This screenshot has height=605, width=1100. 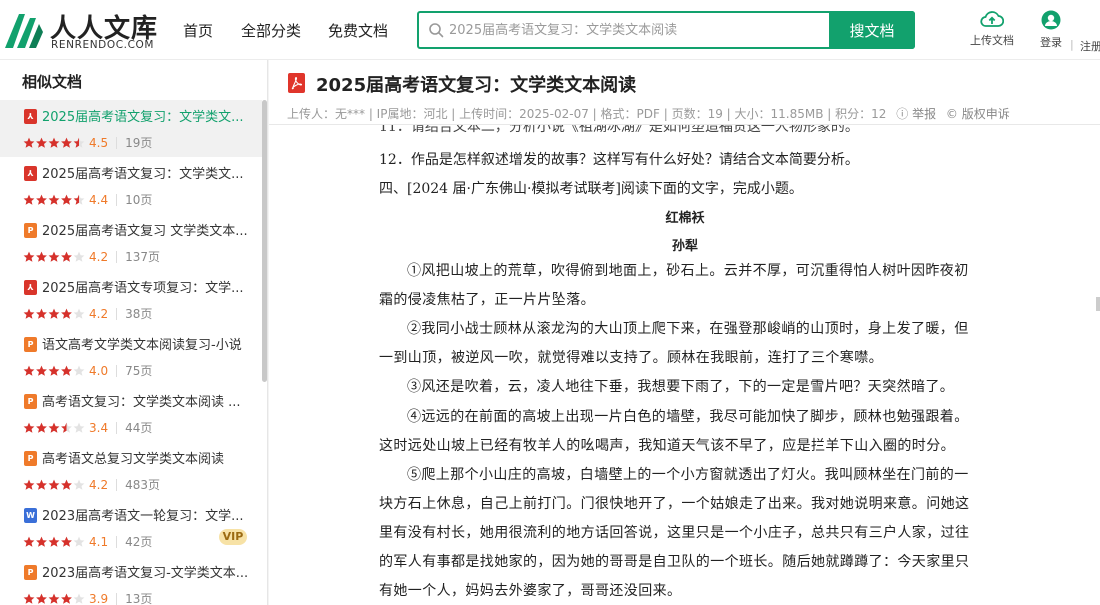 What do you see at coordinates (872, 30) in the screenshot?
I see `search-button: 搜文档` at bounding box center [872, 30].